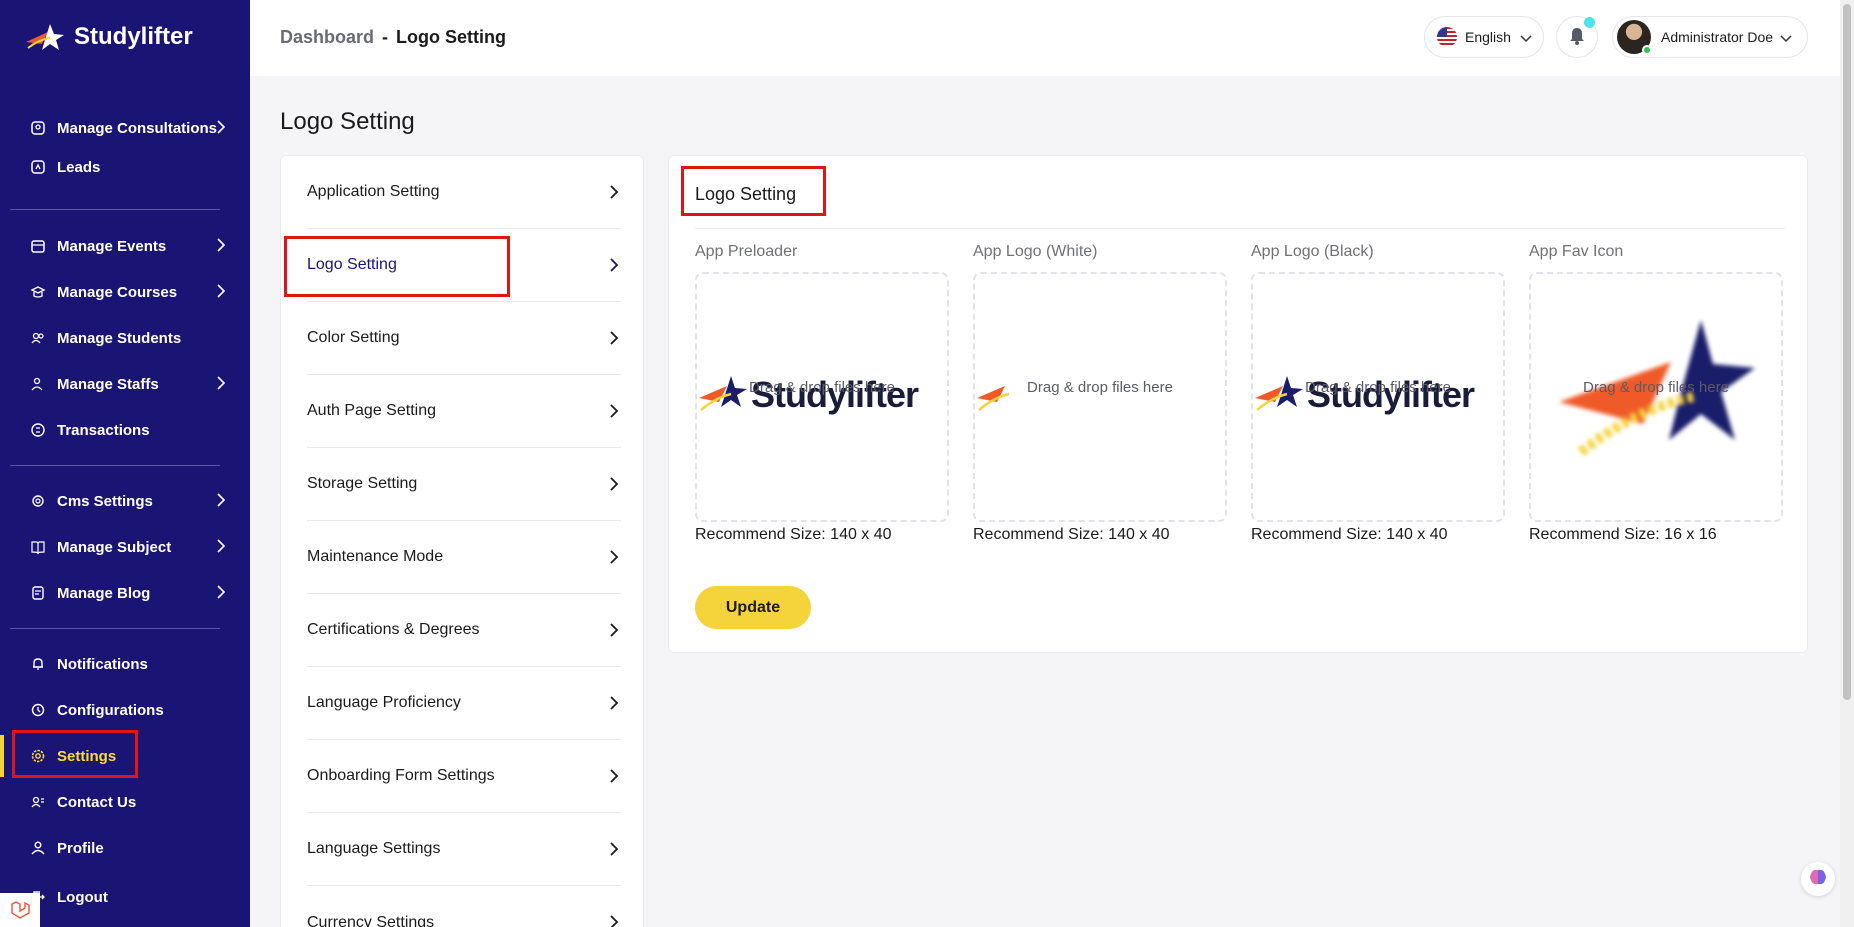  I want to click on settings-menu-item-onboarding-form: Onboarding Form Settings, so click(464, 776).